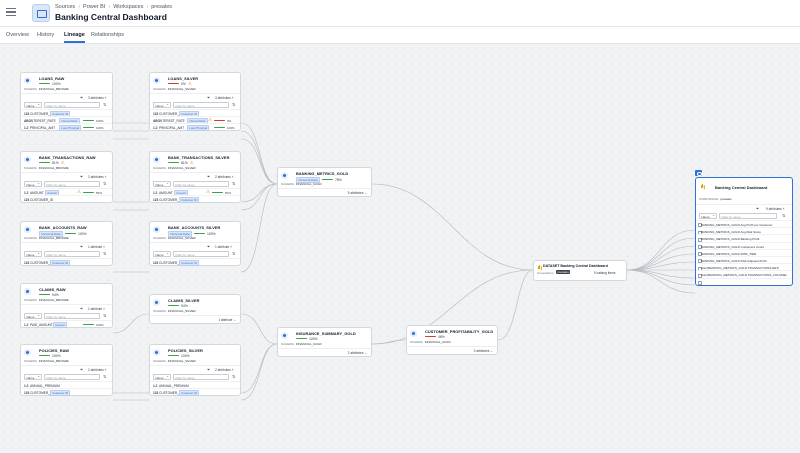  What do you see at coordinates (775, 209) in the screenshot?
I see `attribute-count: 9 attributes` at bounding box center [775, 209].